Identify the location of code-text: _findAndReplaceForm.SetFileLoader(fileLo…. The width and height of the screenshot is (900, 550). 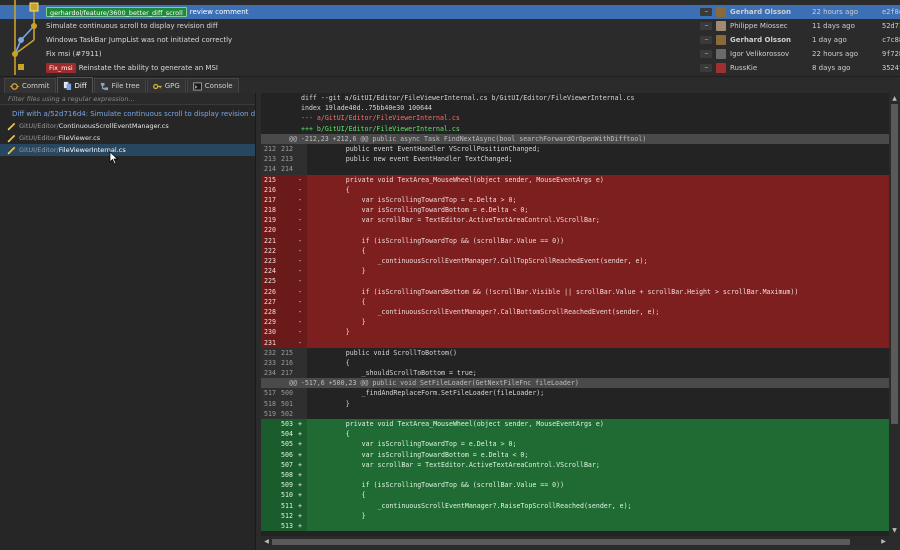
(429, 393).